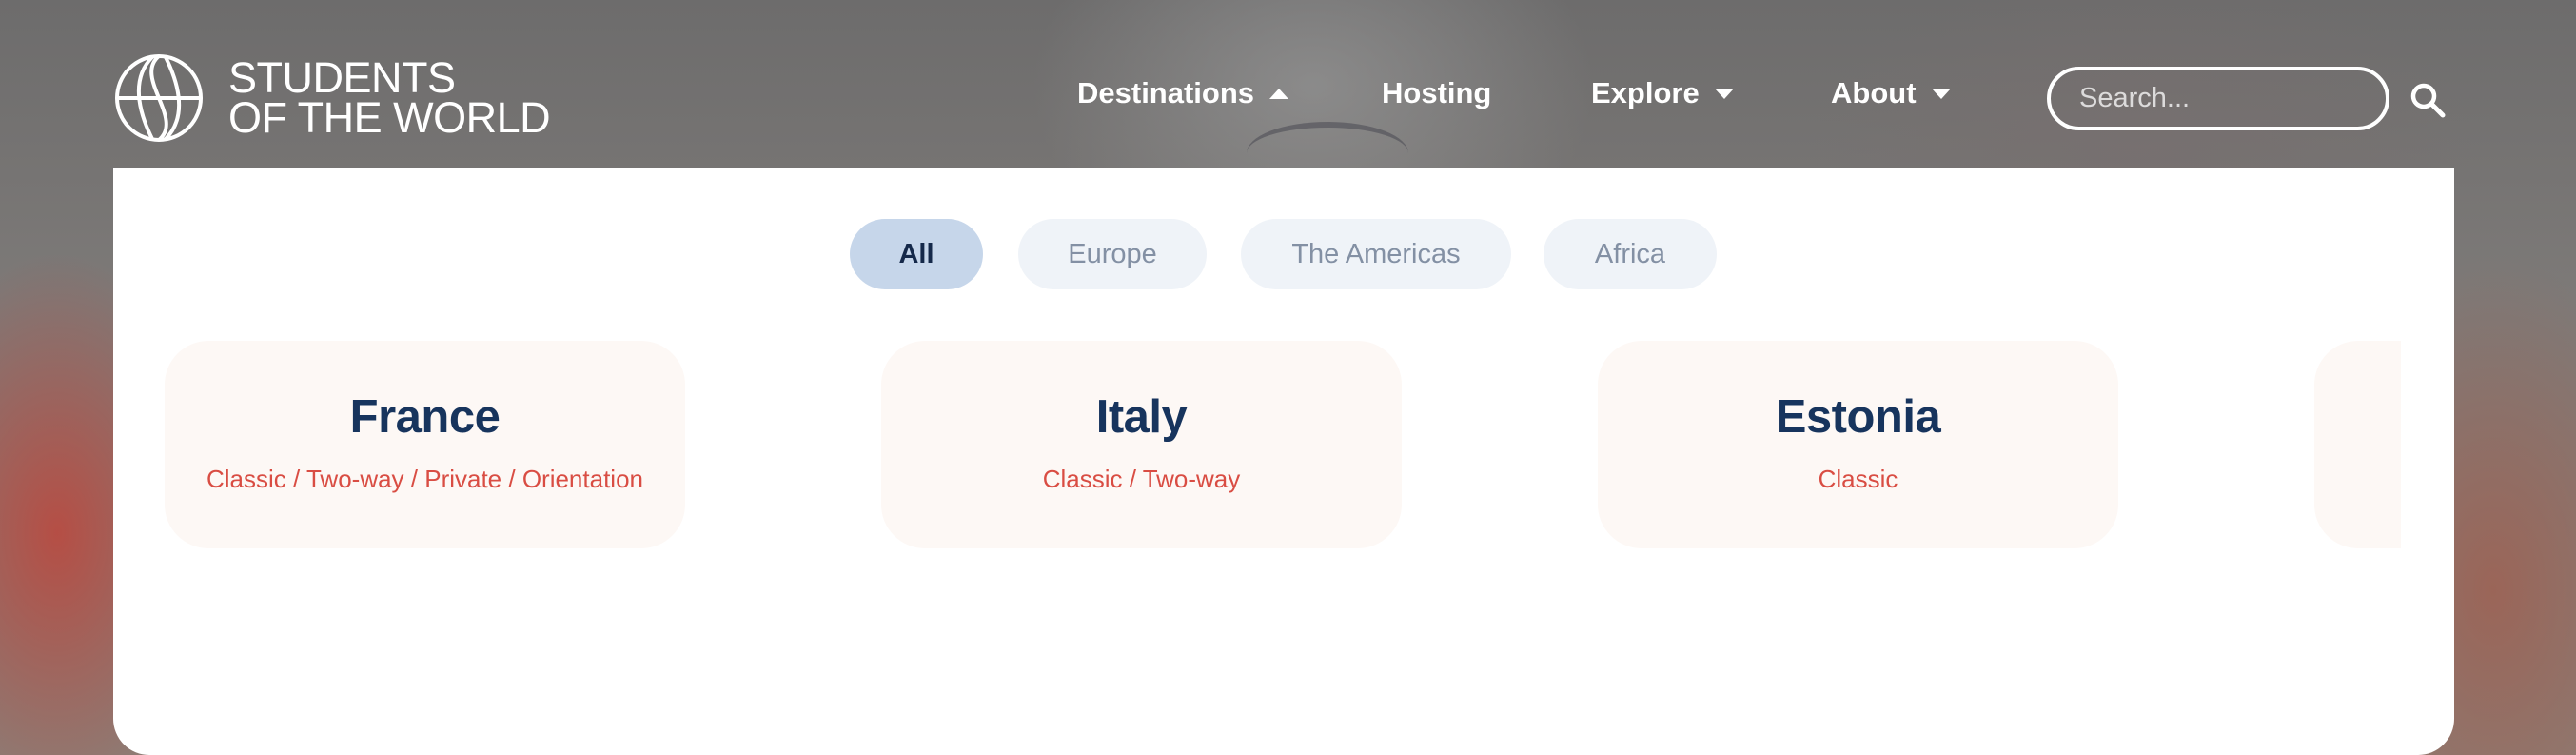 Image resolution: width=2576 pixels, height=755 pixels. What do you see at coordinates (1166, 92) in the screenshot?
I see `nav-destinations-label: Destinations` at bounding box center [1166, 92].